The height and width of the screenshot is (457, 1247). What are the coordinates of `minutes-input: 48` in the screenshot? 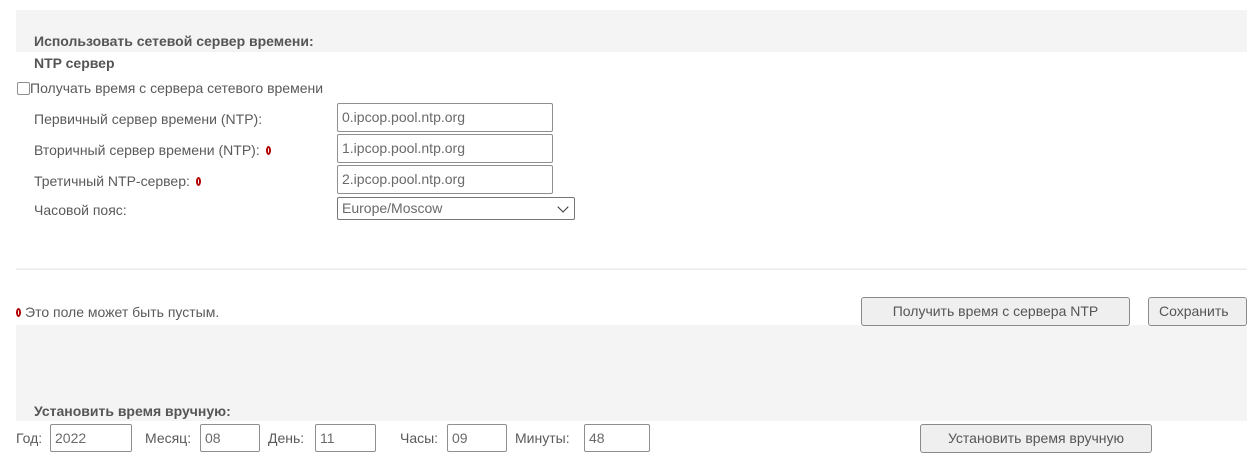 It's located at (617, 438).